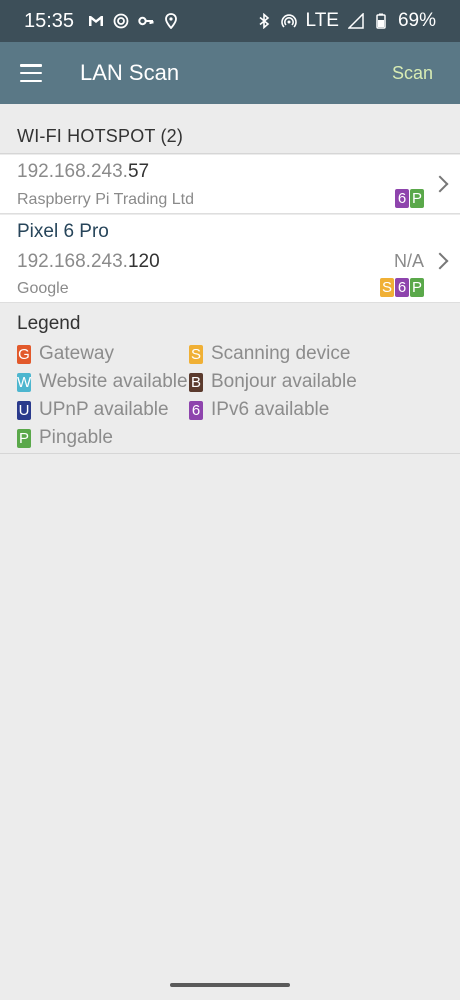 Image resolution: width=460 pixels, height=1000 pixels. I want to click on legend-item-gateway: G Gateway, so click(65, 354).